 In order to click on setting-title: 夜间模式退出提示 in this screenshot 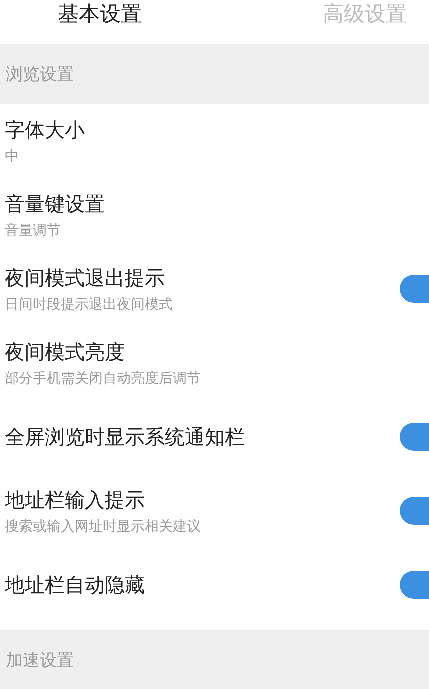, I will do `click(85, 278)`.